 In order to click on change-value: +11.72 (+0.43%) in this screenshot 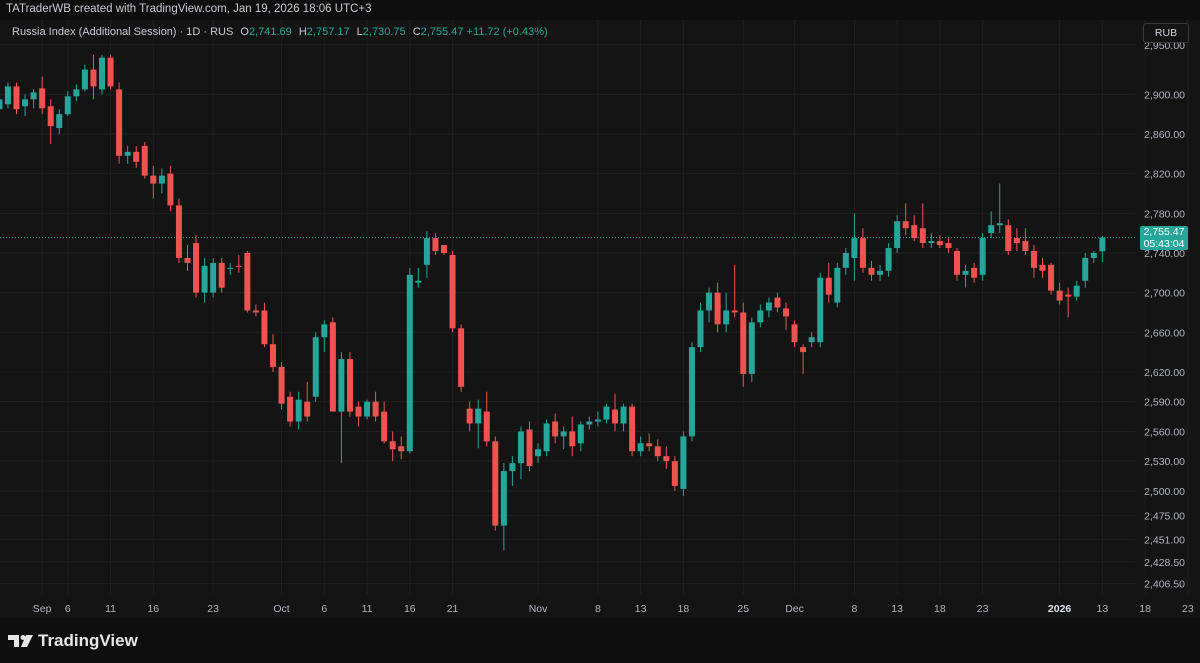, I will do `click(507, 32)`.